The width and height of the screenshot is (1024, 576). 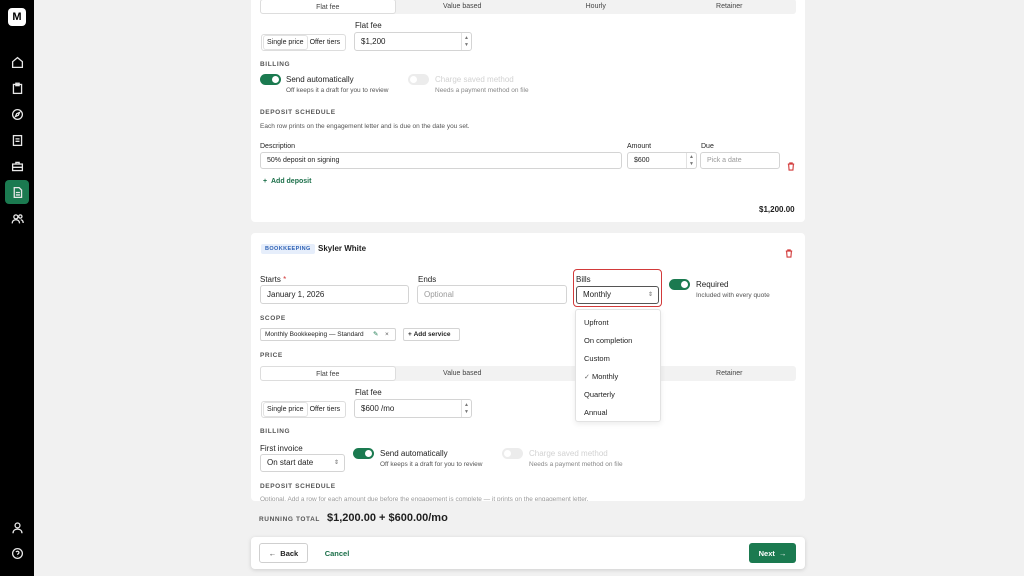 What do you see at coordinates (278, 146) in the screenshot?
I see `col-description: Description` at bounding box center [278, 146].